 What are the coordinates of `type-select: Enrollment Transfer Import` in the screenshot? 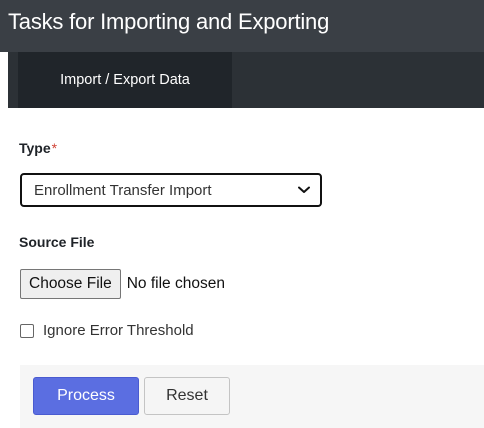 It's located at (171, 190).